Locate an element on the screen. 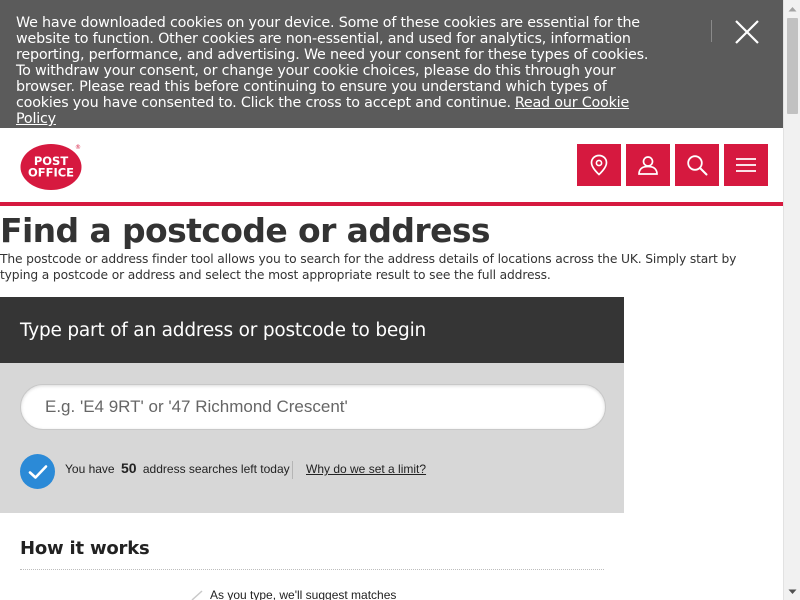 The width and height of the screenshot is (800, 600). how-it-works-divider is located at coordinates (312, 569).